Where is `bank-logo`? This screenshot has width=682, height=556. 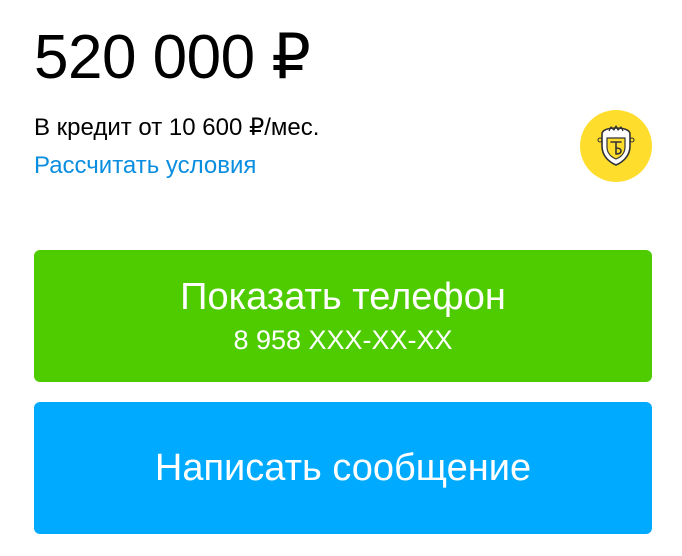
bank-logo is located at coordinates (616, 146).